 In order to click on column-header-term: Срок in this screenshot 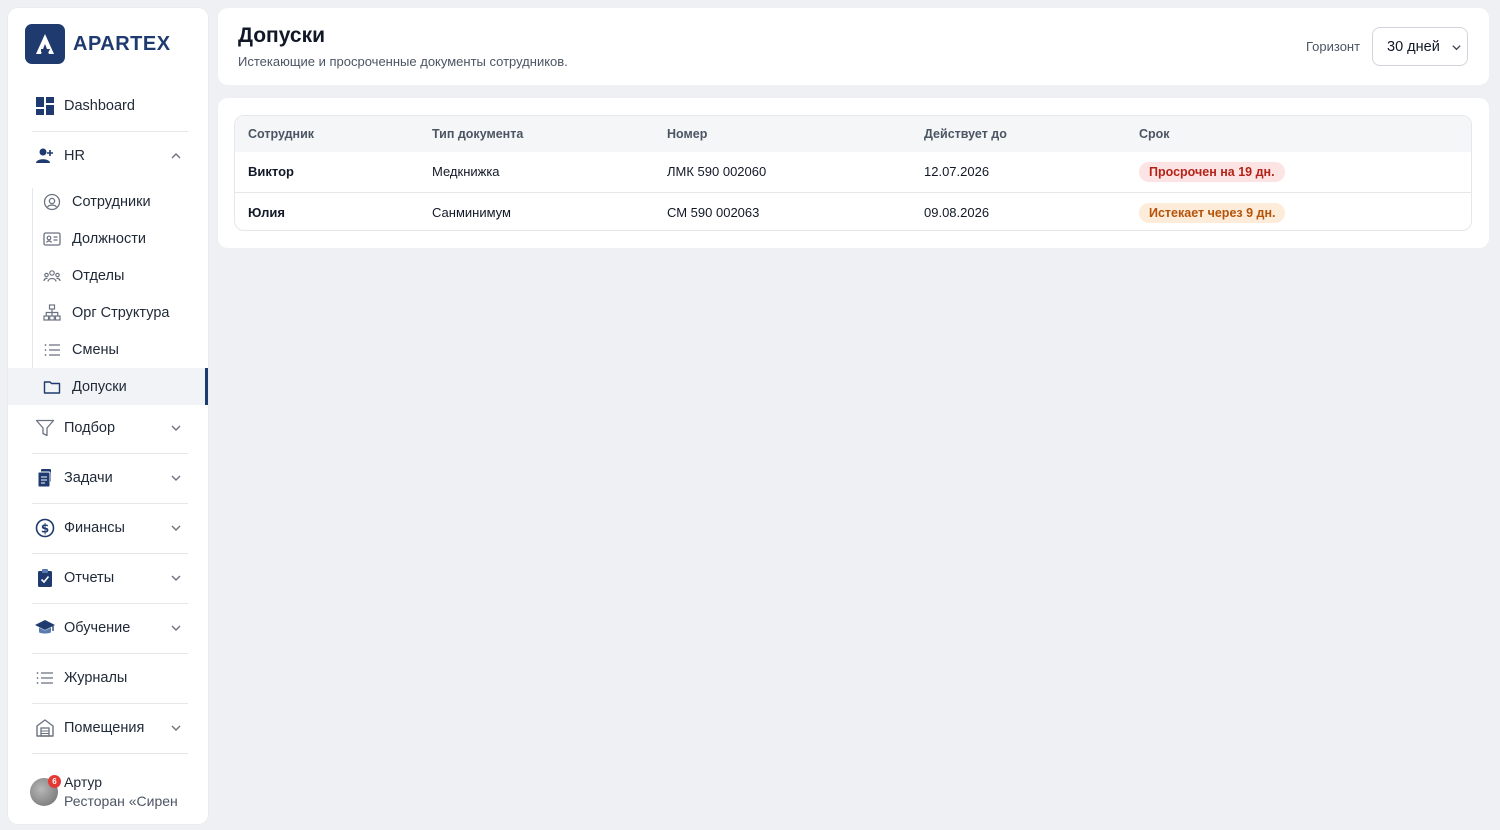, I will do `click(1154, 134)`.